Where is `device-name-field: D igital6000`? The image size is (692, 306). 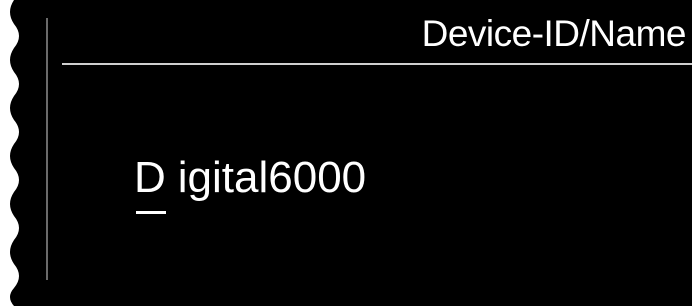 device-name-field: D igital6000 is located at coordinates (250, 183).